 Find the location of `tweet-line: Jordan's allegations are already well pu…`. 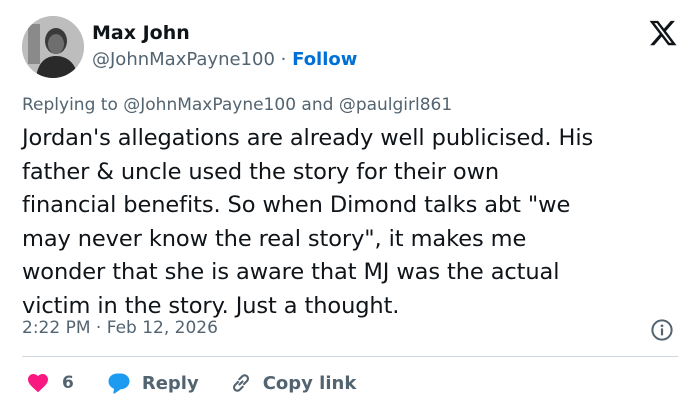

tweet-line: Jordan's allegations are already well pu… is located at coordinates (308, 138).